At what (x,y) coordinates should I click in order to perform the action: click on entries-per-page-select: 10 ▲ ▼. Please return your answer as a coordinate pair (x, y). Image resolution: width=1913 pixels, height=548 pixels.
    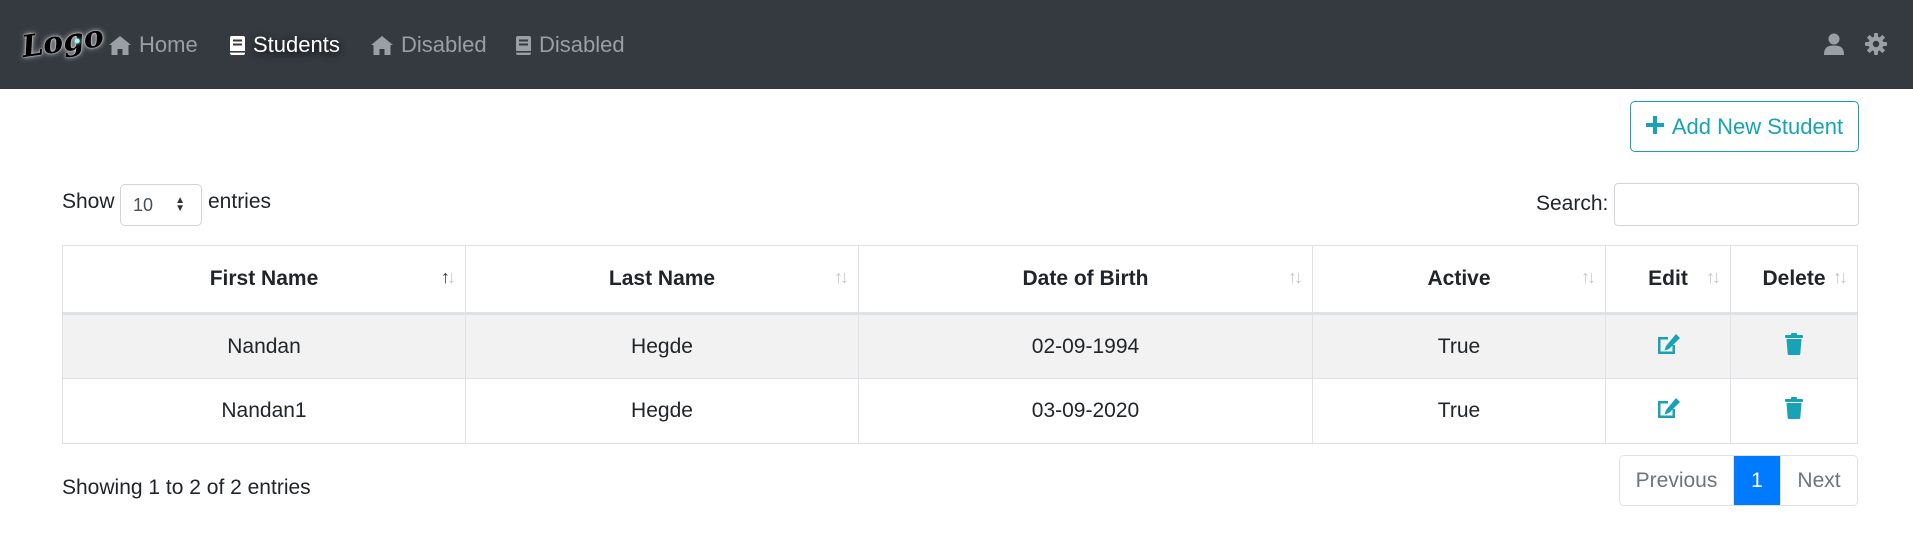
    Looking at the image, I should click on (161, 205).